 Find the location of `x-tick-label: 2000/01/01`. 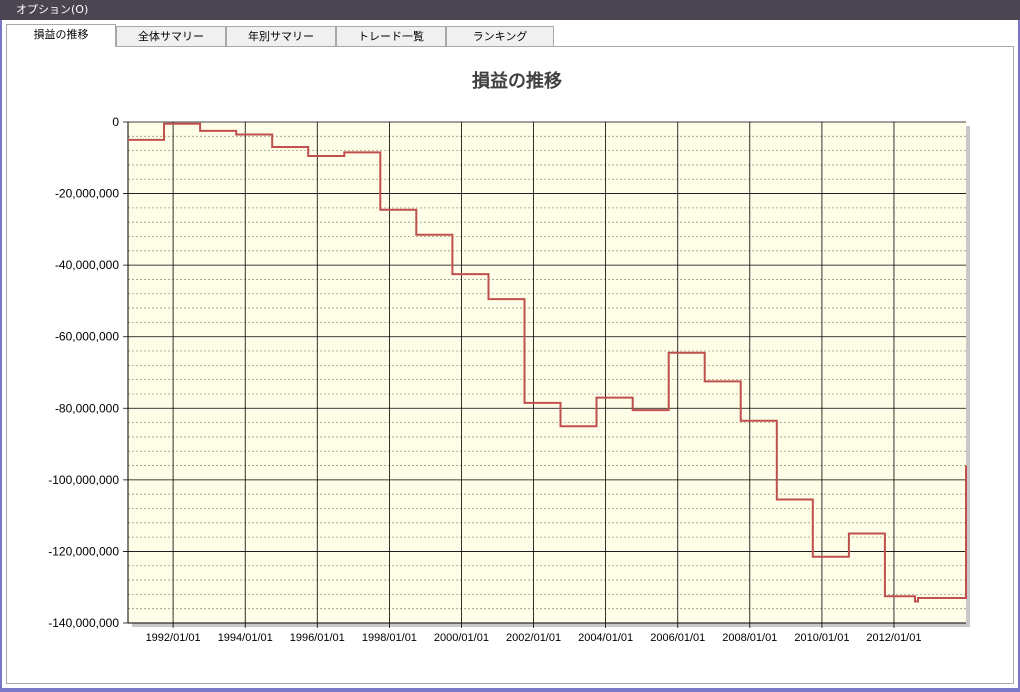

x-tick-label: 2000/01/01 is located at coordinates (461, 638).